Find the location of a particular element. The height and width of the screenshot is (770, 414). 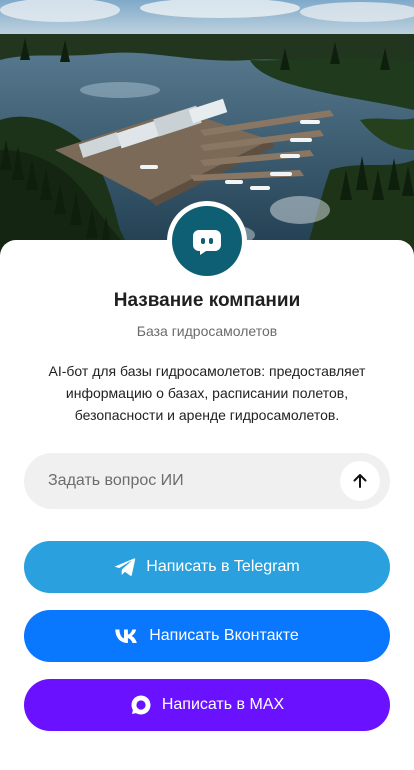

company-name: Название компании is located at coordinates (207, 300).